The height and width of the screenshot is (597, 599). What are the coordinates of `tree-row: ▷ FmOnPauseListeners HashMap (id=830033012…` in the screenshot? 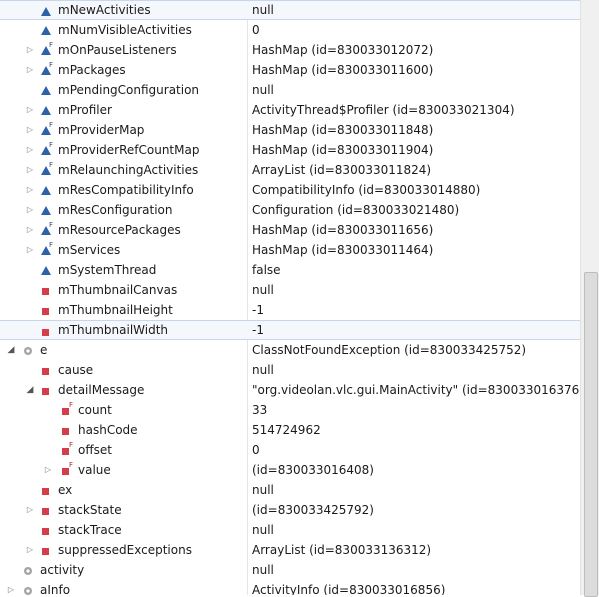 It's located at (290, 50).